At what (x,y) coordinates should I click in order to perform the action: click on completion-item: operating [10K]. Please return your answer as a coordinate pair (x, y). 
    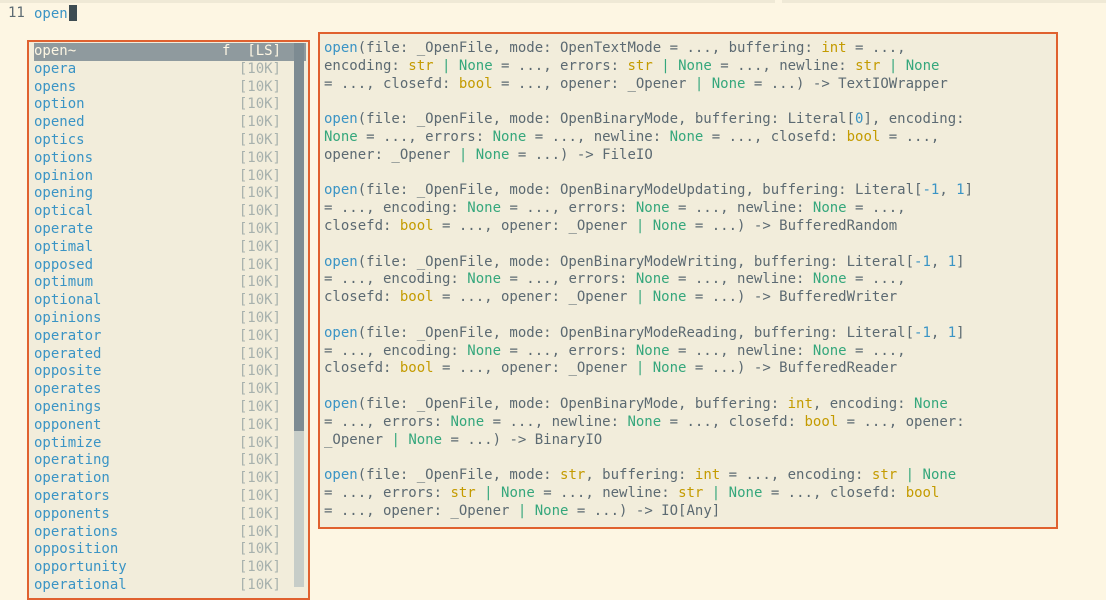
    Looking at the image, I should click on (170, 461).